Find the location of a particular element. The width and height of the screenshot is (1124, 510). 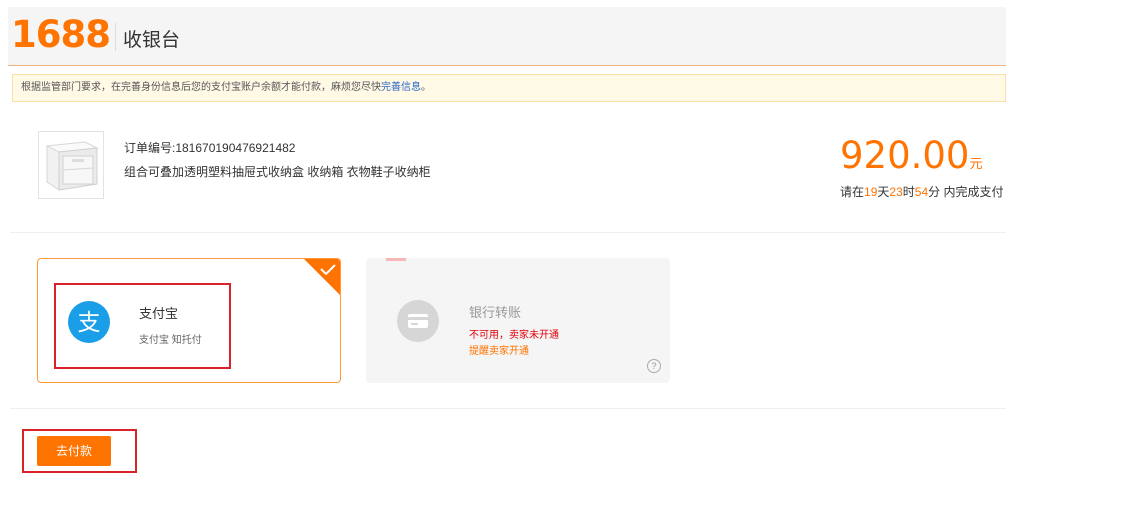

bank-card-icon is located at coordinates (418, 321).